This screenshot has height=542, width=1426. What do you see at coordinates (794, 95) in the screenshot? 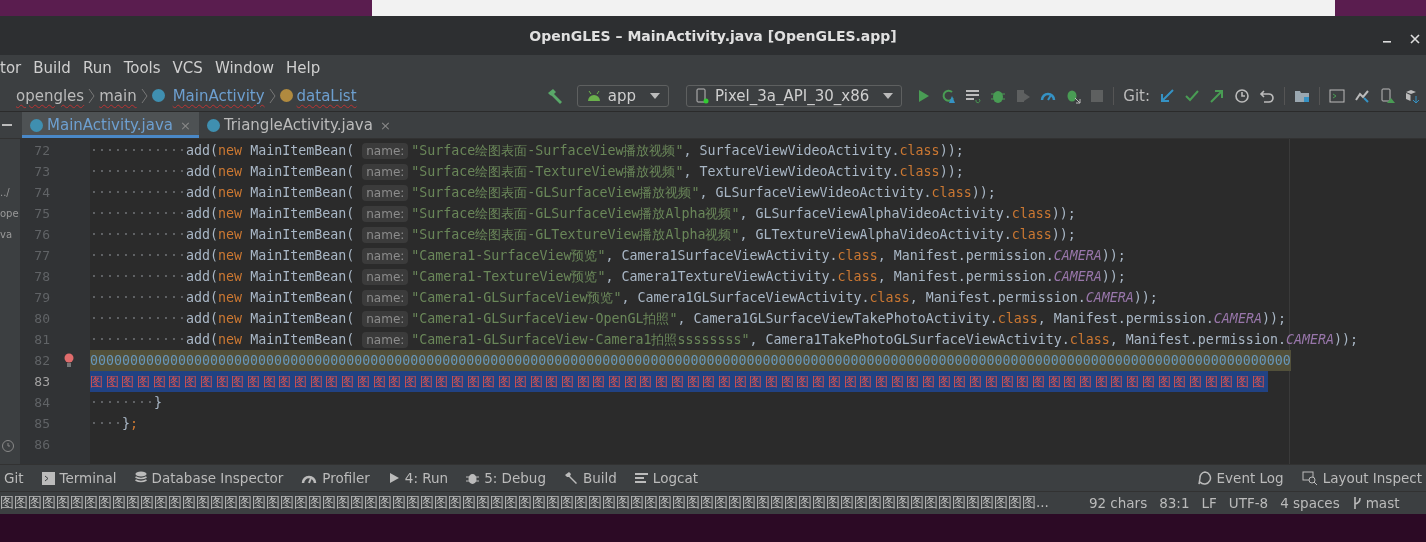
I see `device-dropdown: Pixel_3a_API_30_x86` at bounding box center [794, 95].